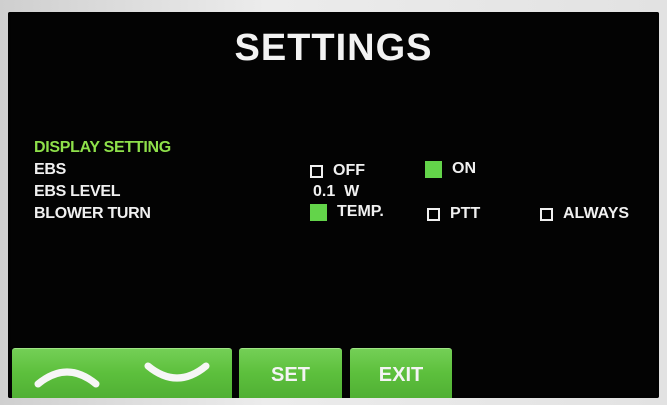 The height and width of the screenshot is (405, 667). Describe the element at coordinates (465, 213) in the screenshot. I see `blower-ptt-label: PTT` at that location.